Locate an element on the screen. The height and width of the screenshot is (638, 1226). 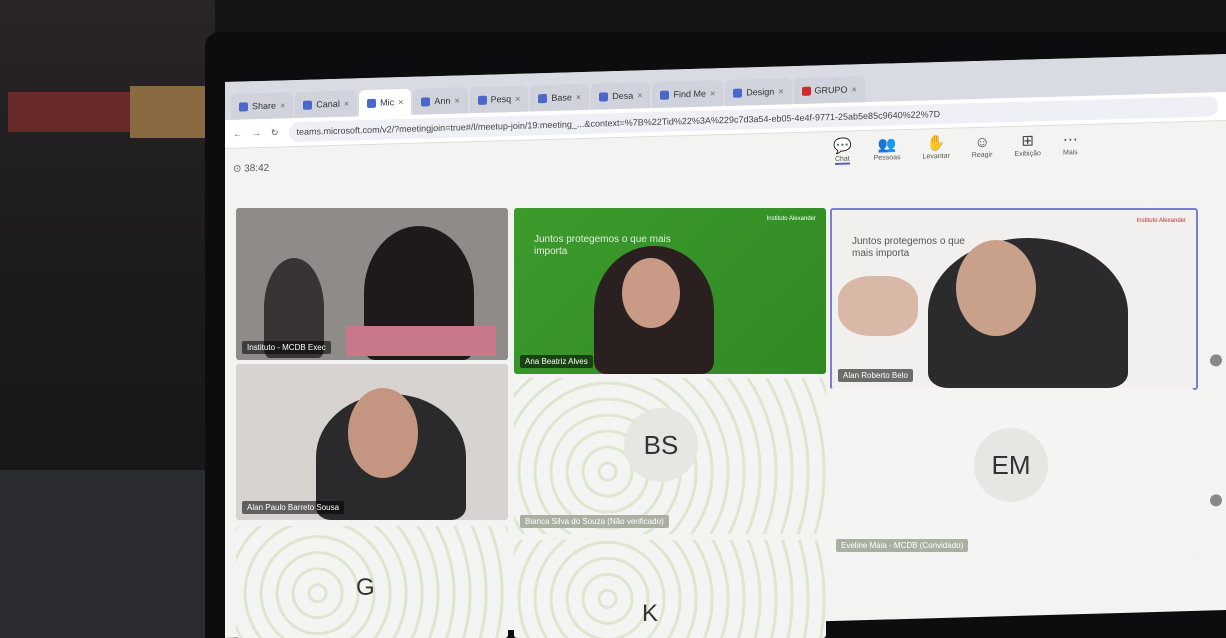
participant-name: Ana Beatriz Alves is located at coordinates (556, 361).